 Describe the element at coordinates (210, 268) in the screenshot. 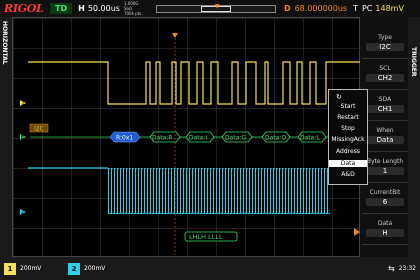

I see `channel-status-bar: 1 200mV 2 200mV ⇆ 23:32` at that location.